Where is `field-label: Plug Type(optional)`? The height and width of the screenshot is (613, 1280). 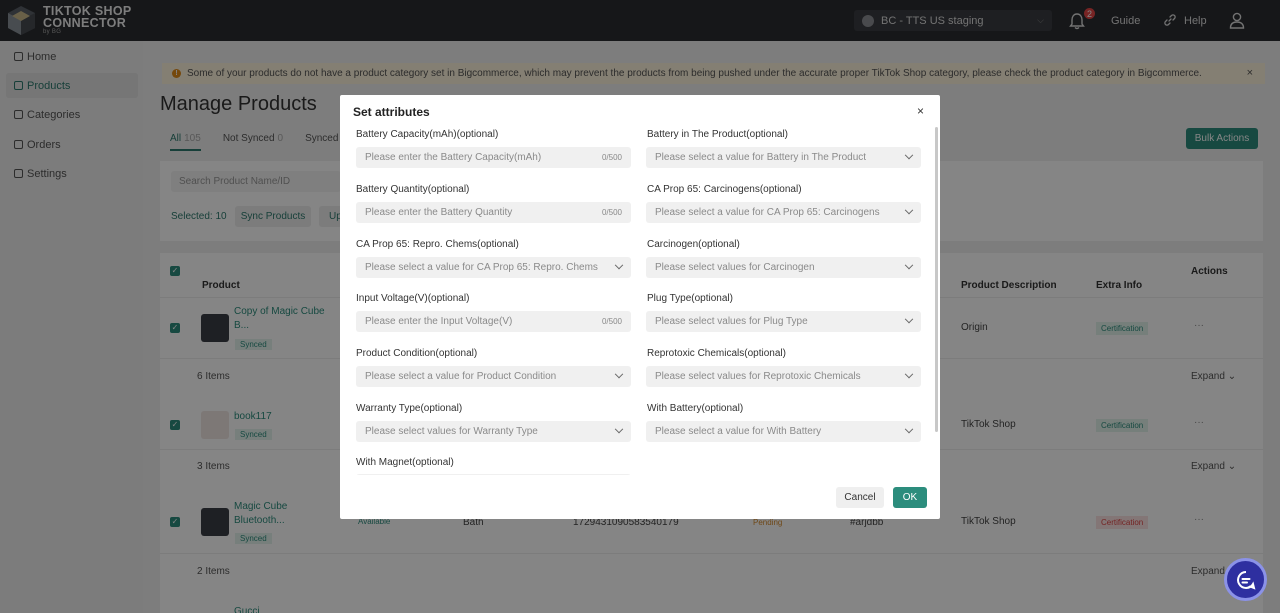
field-label: Plug Type(optional) is located at coordinates (690, 298).